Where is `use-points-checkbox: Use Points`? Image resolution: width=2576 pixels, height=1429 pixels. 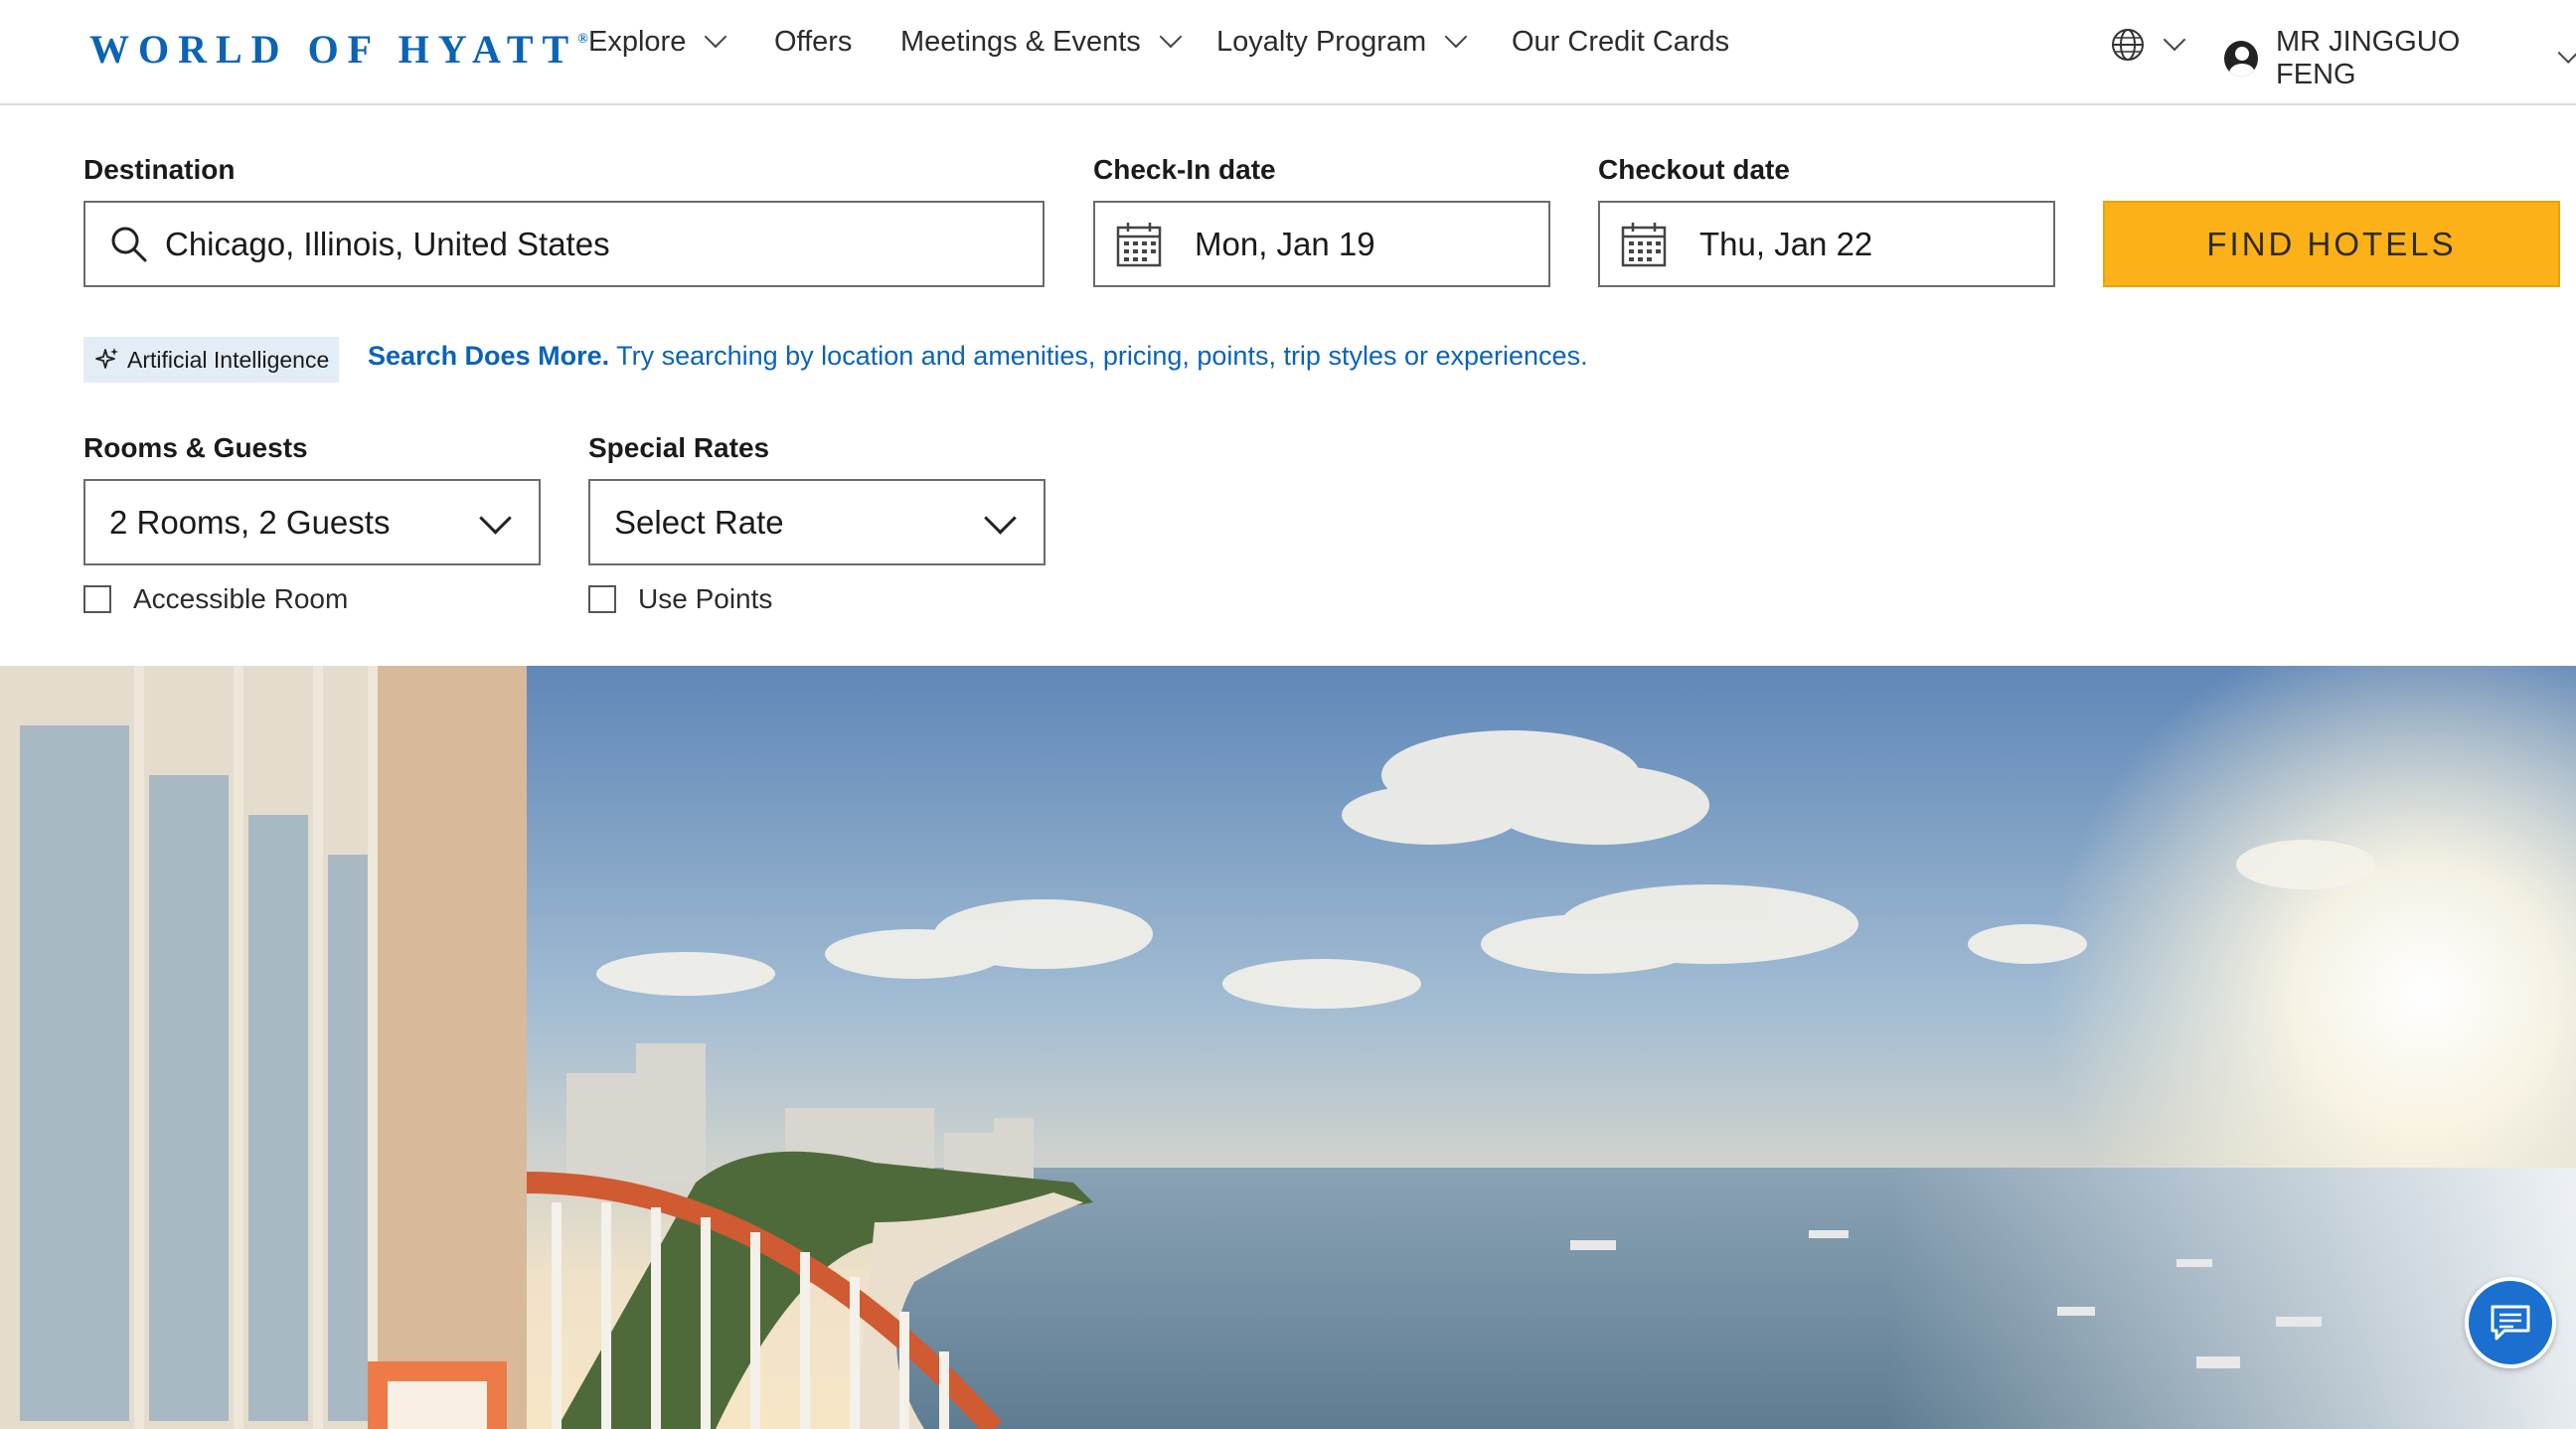
use-points-checkbox: Use Points is located at coordinates (680, 599).